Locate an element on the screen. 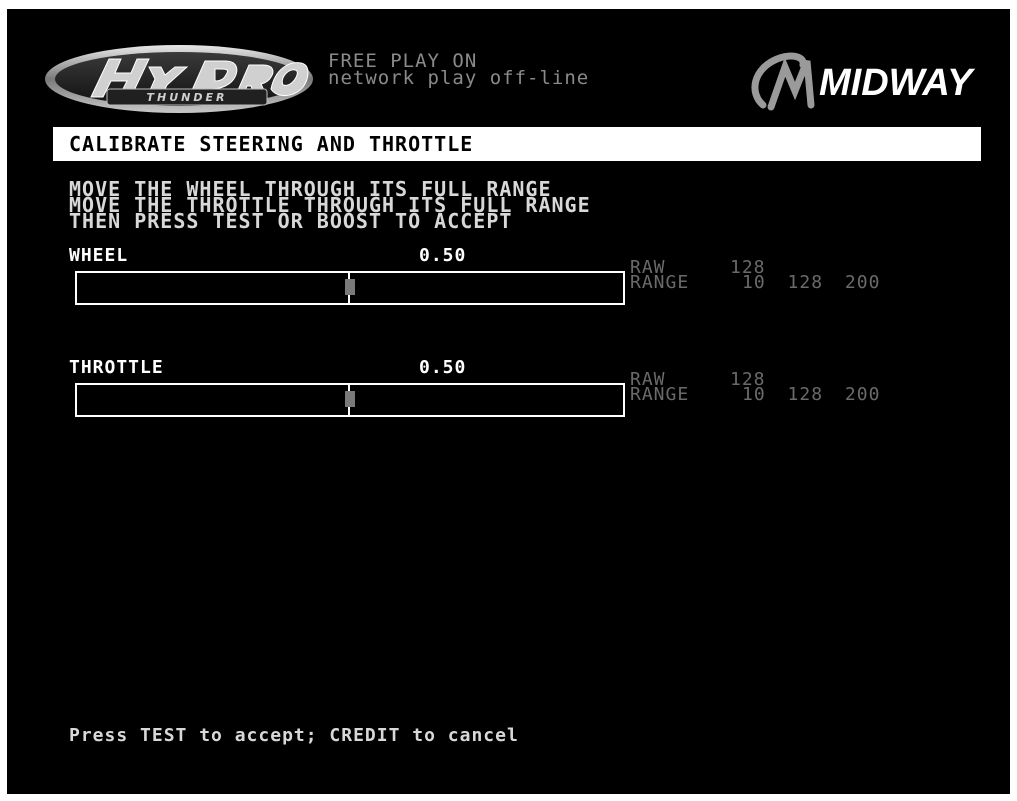  throttle-bar is located at coordinates (350, 400).